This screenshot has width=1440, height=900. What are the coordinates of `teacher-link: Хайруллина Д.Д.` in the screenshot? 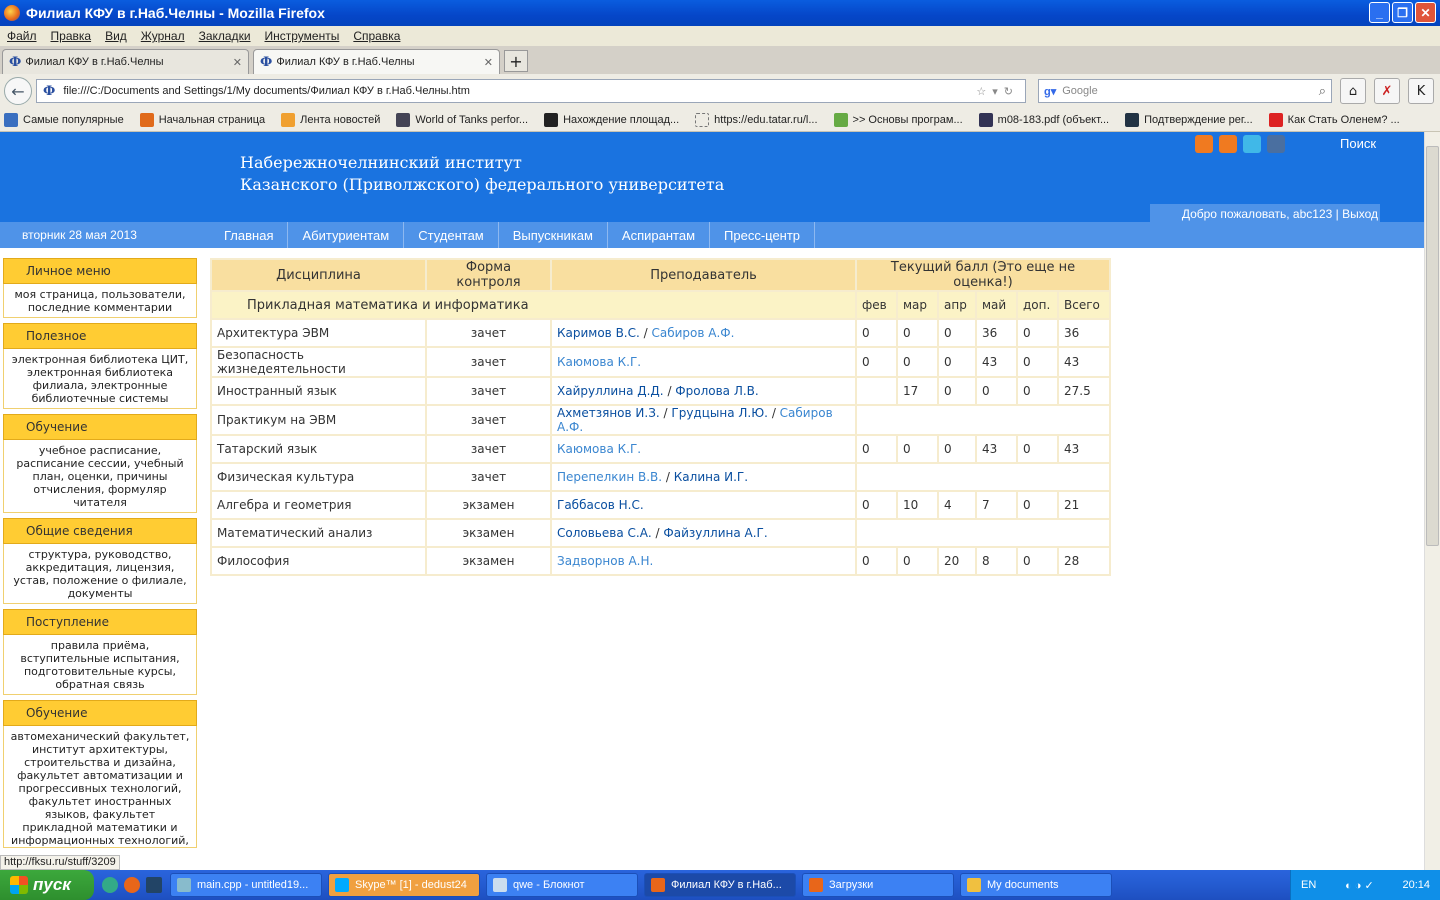 It's located at (610, 391).